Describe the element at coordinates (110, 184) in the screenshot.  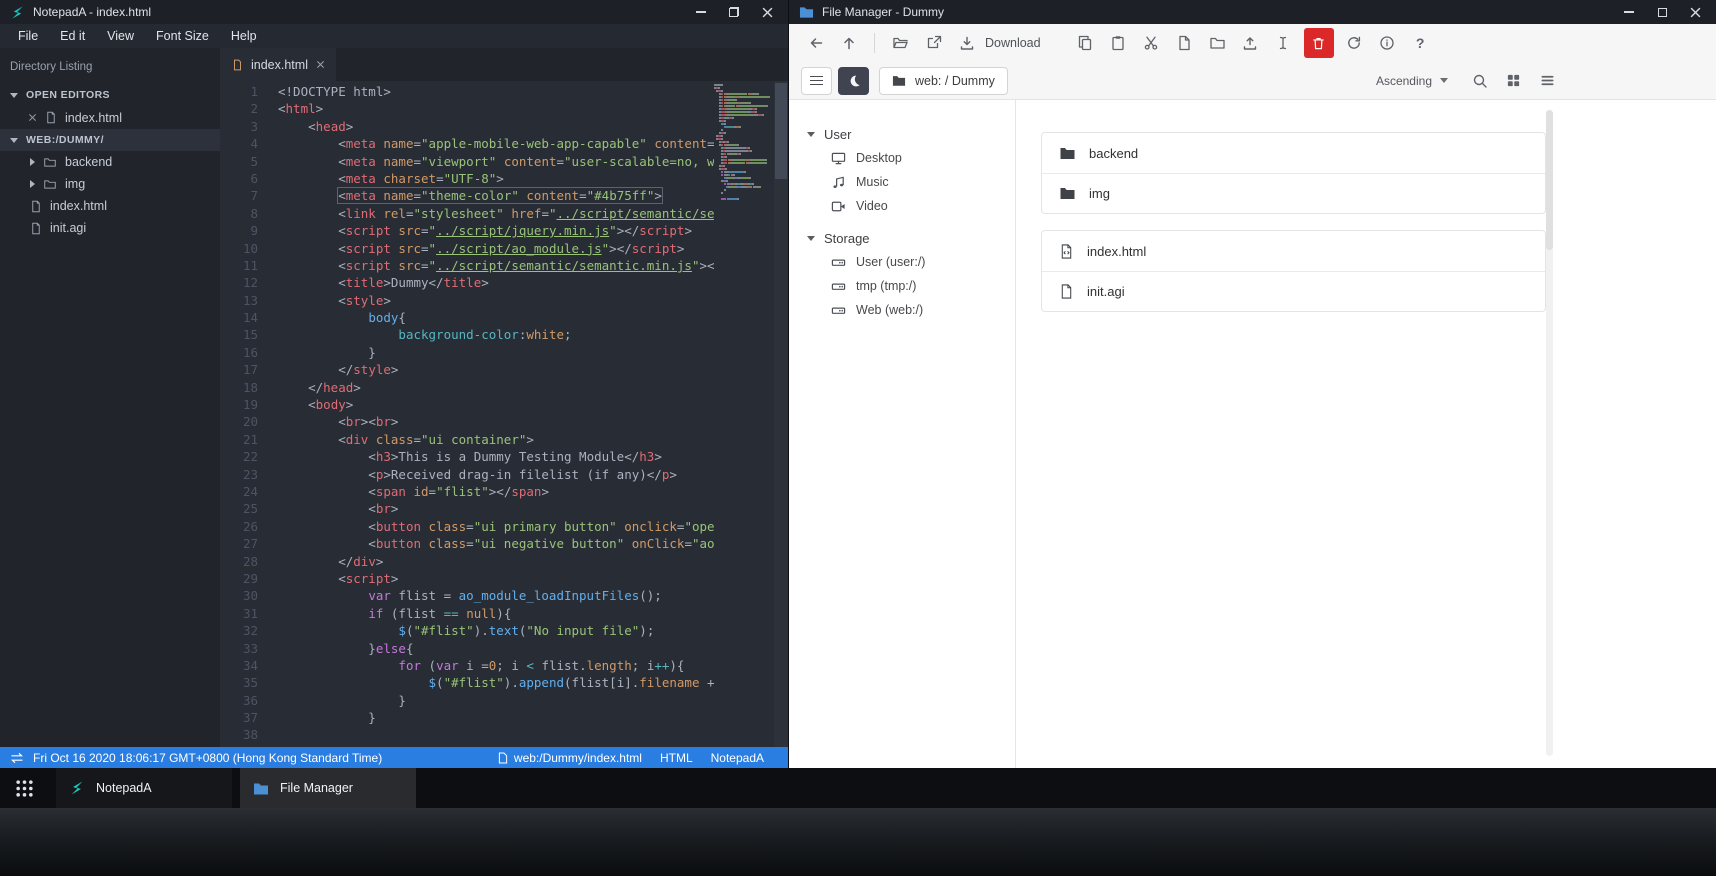
I see `tree-item-img: img` at that location.